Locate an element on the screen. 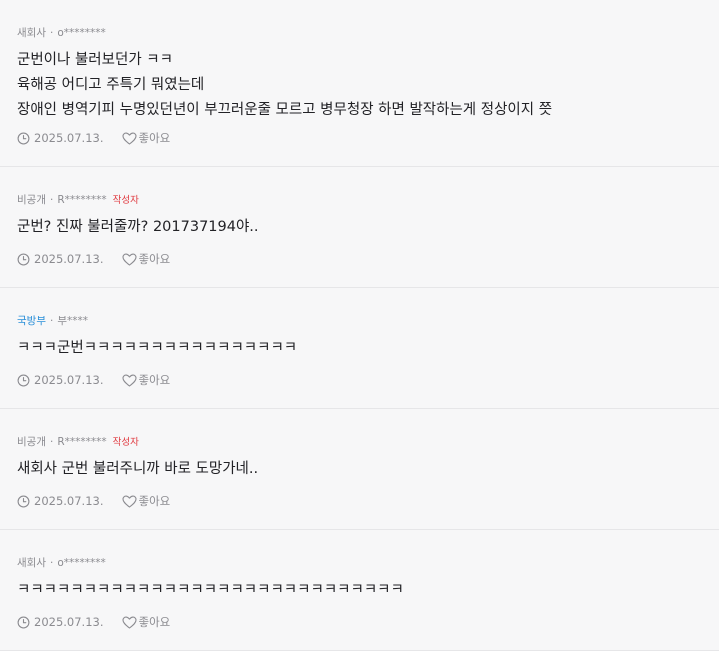 The height and width of the screenshot is (651, 719). comment-line: 군번? 진짜 불러줄까? 201737194야.. is located at coordinates (138, 227).